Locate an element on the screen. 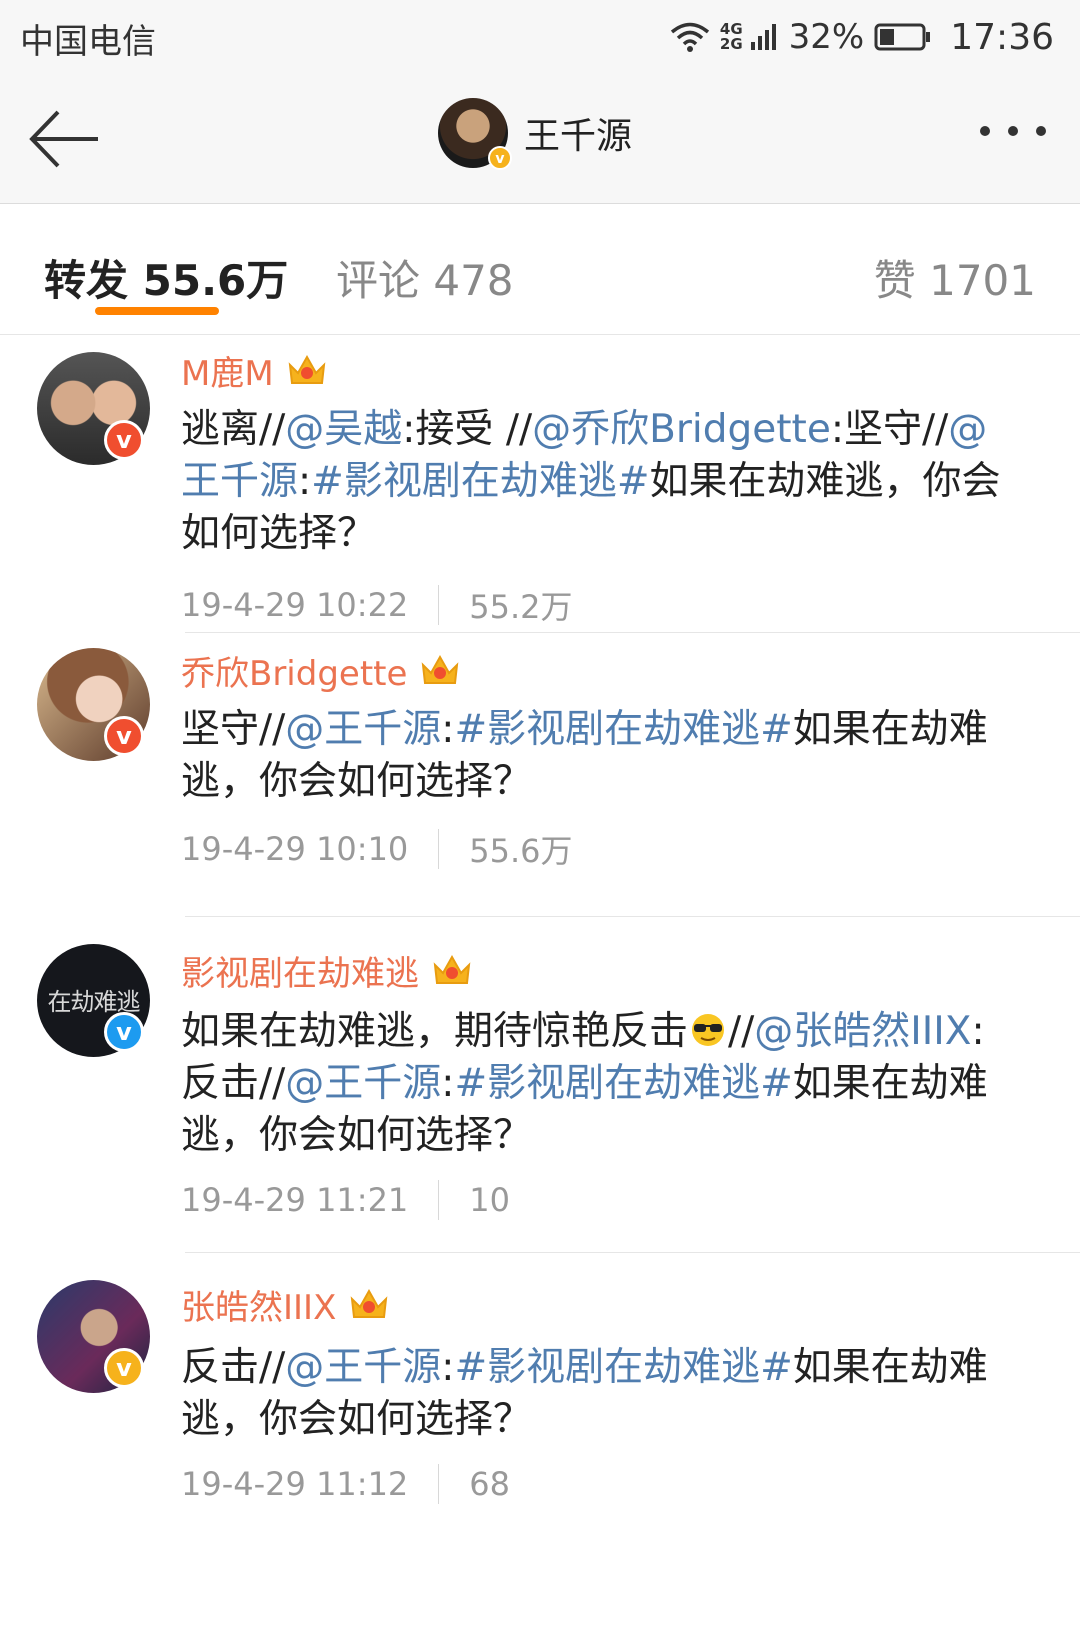 The height and width of the screenshot is (1632, 1080). repost-meta: 19-4-29 10:10 55.6万 is located at coordinates (377, 849).